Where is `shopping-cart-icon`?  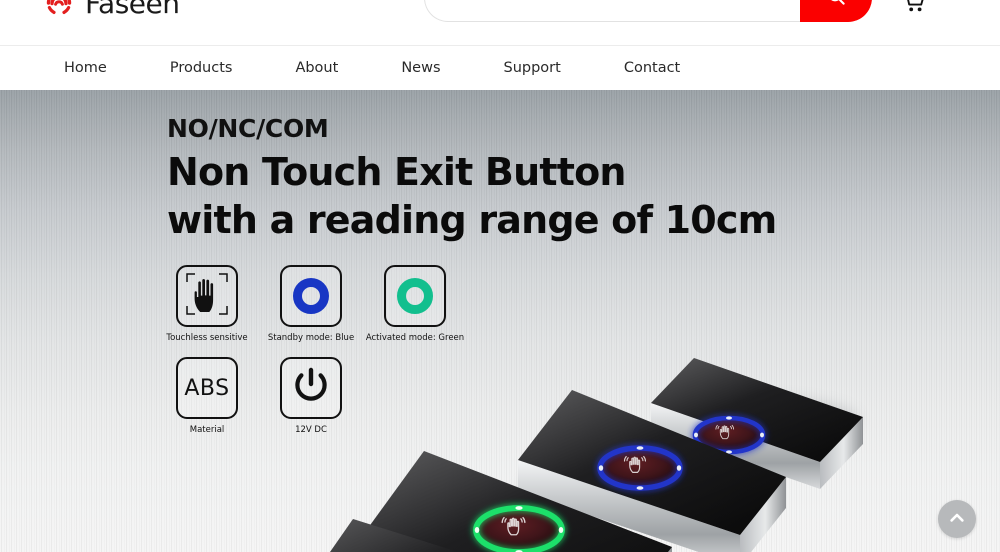 shopping-cart-icon is located at coordinates (914, 9).